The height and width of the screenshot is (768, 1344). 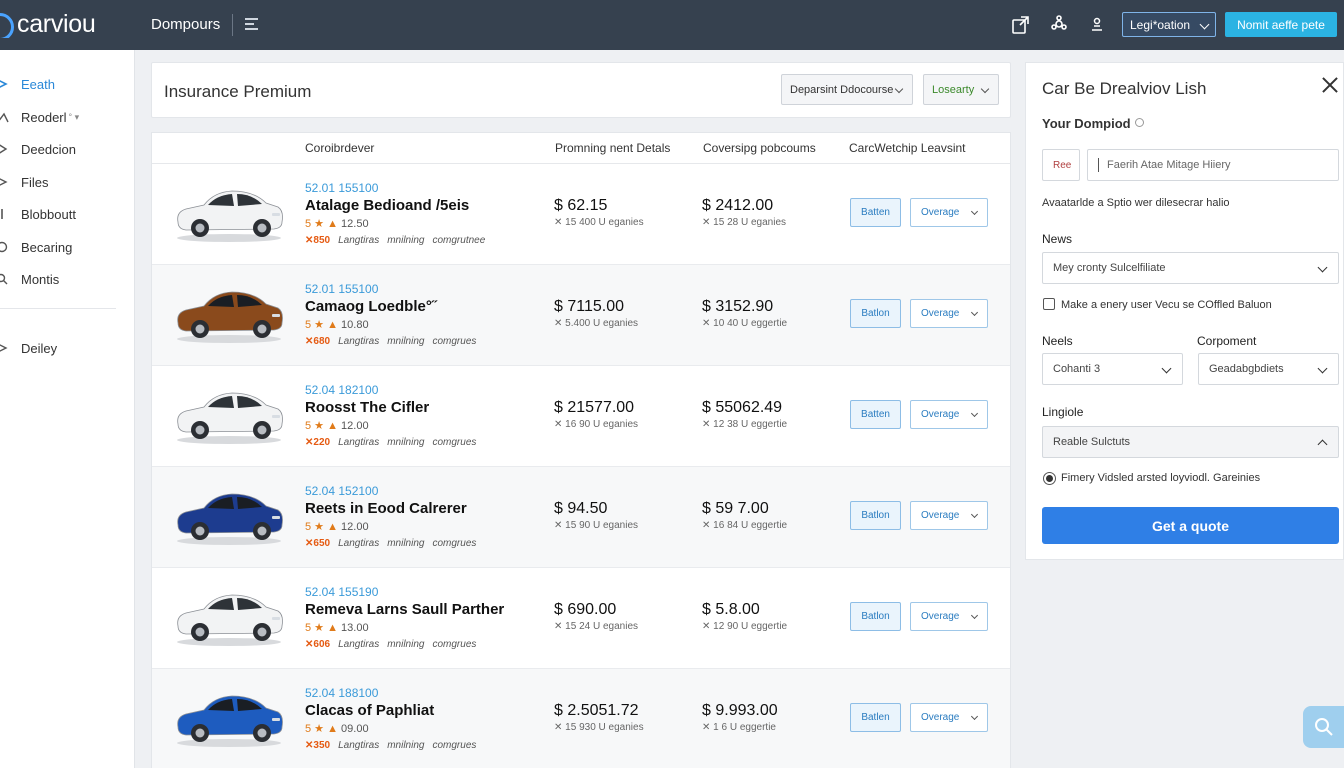 I want to click on ref-input-value: Ree, so click(x=1062, y=165).